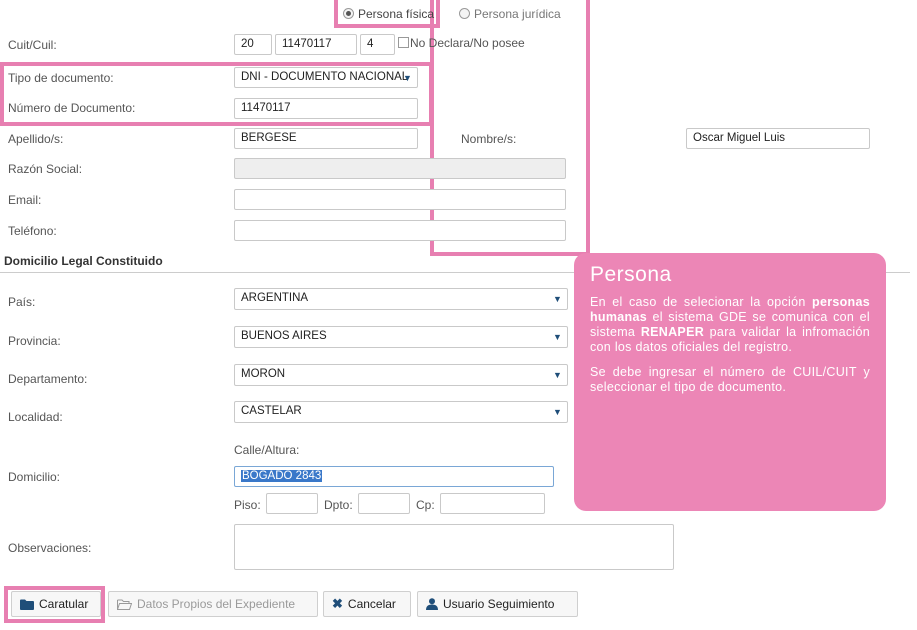 Image resolution: width=917 pixels, height=630 pixels. I want to click on radio-persona-fisica: Persona física, so click(388, 14).